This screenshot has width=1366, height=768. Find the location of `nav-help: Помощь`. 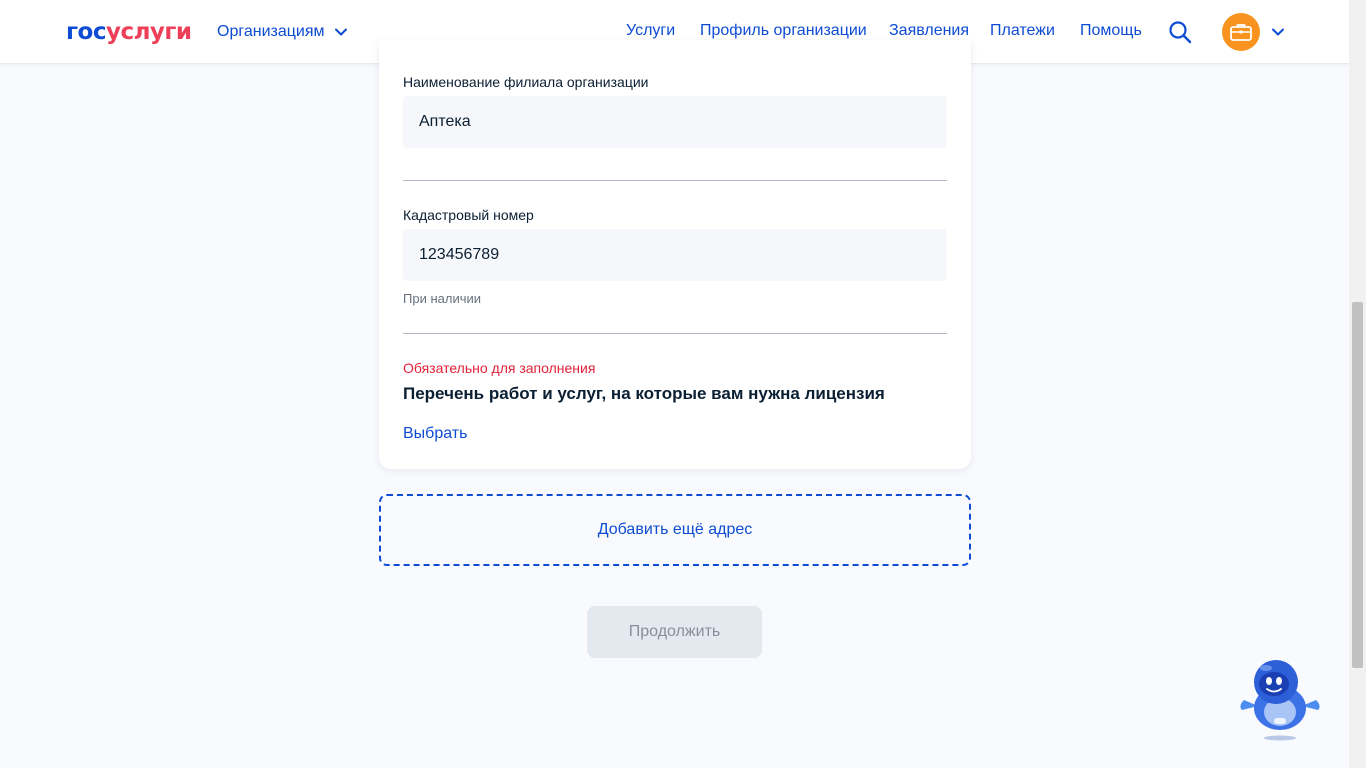

nav-help: Помощь is located at coordinates (1111, 31).